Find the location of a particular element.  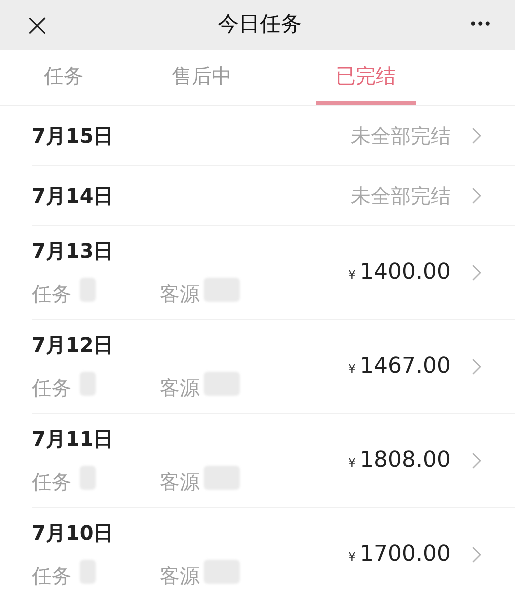

tab: 售后中 is located at coordinates (202, 77).